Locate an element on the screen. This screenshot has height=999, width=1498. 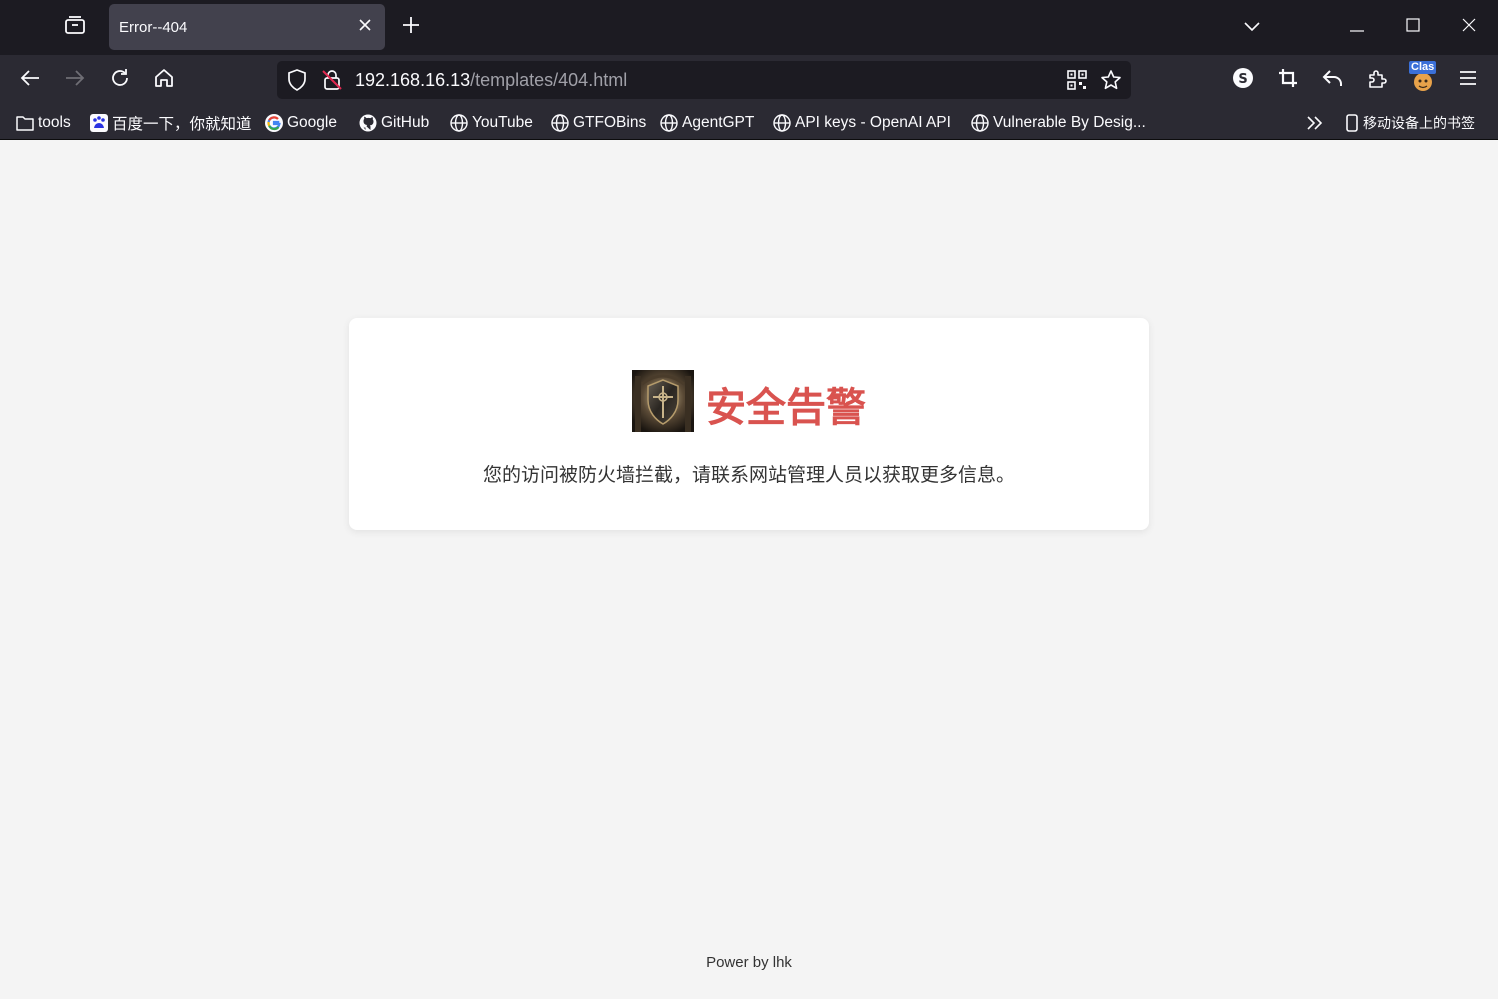
maximize-button is located at coordinates (1413, 27).